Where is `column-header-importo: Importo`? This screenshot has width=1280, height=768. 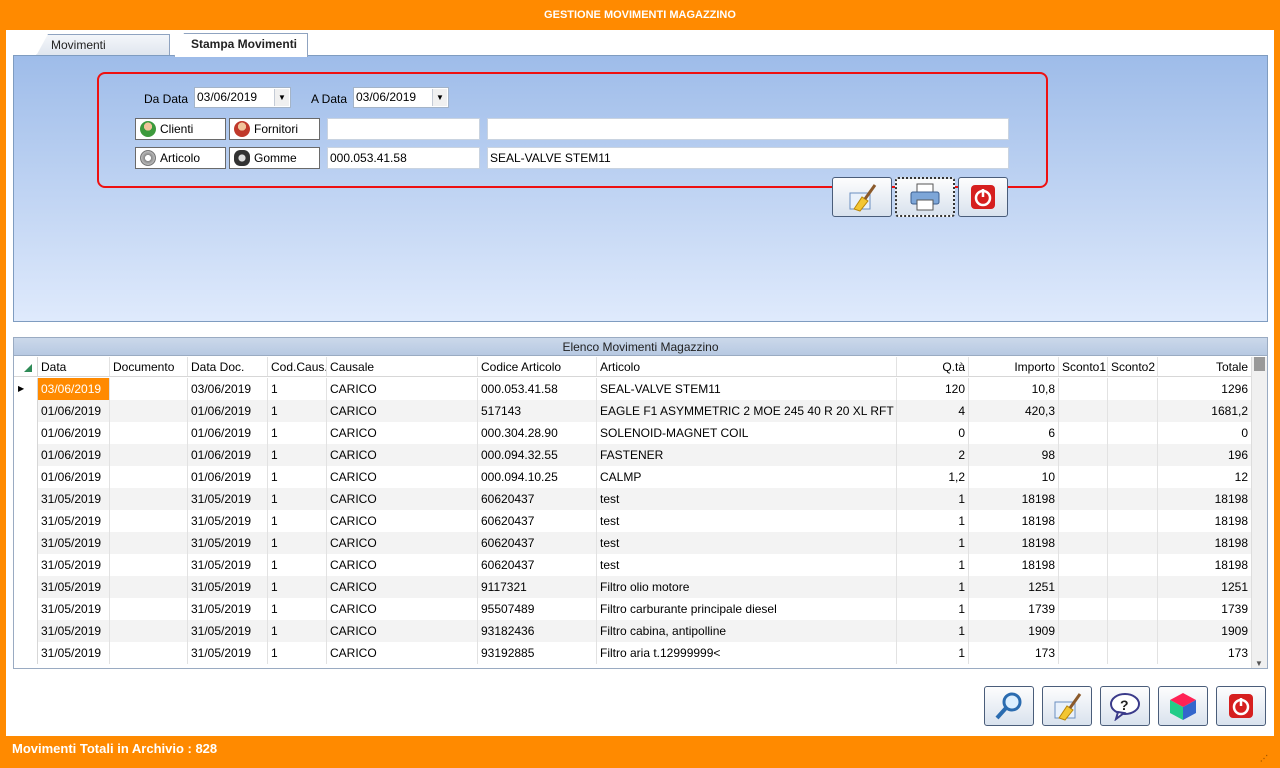
column-header-importo: Importo is located at coordinates (1014, 366).